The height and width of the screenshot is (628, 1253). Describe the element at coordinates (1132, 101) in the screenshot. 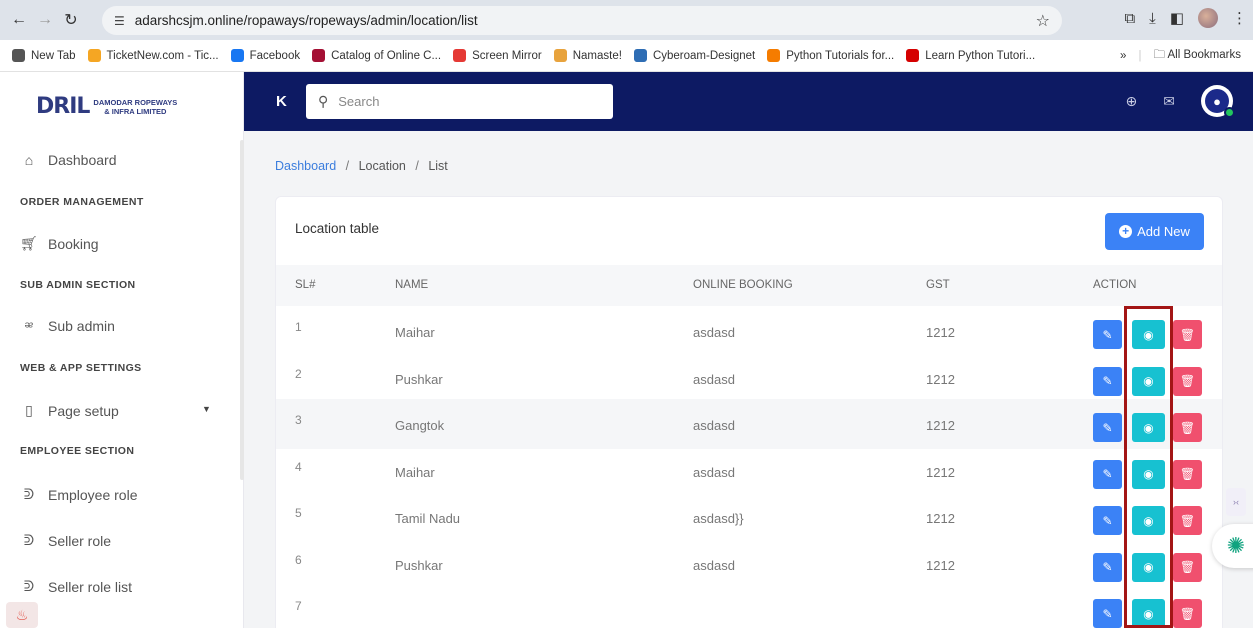

I see `globe-icon: ⊕` at that location.